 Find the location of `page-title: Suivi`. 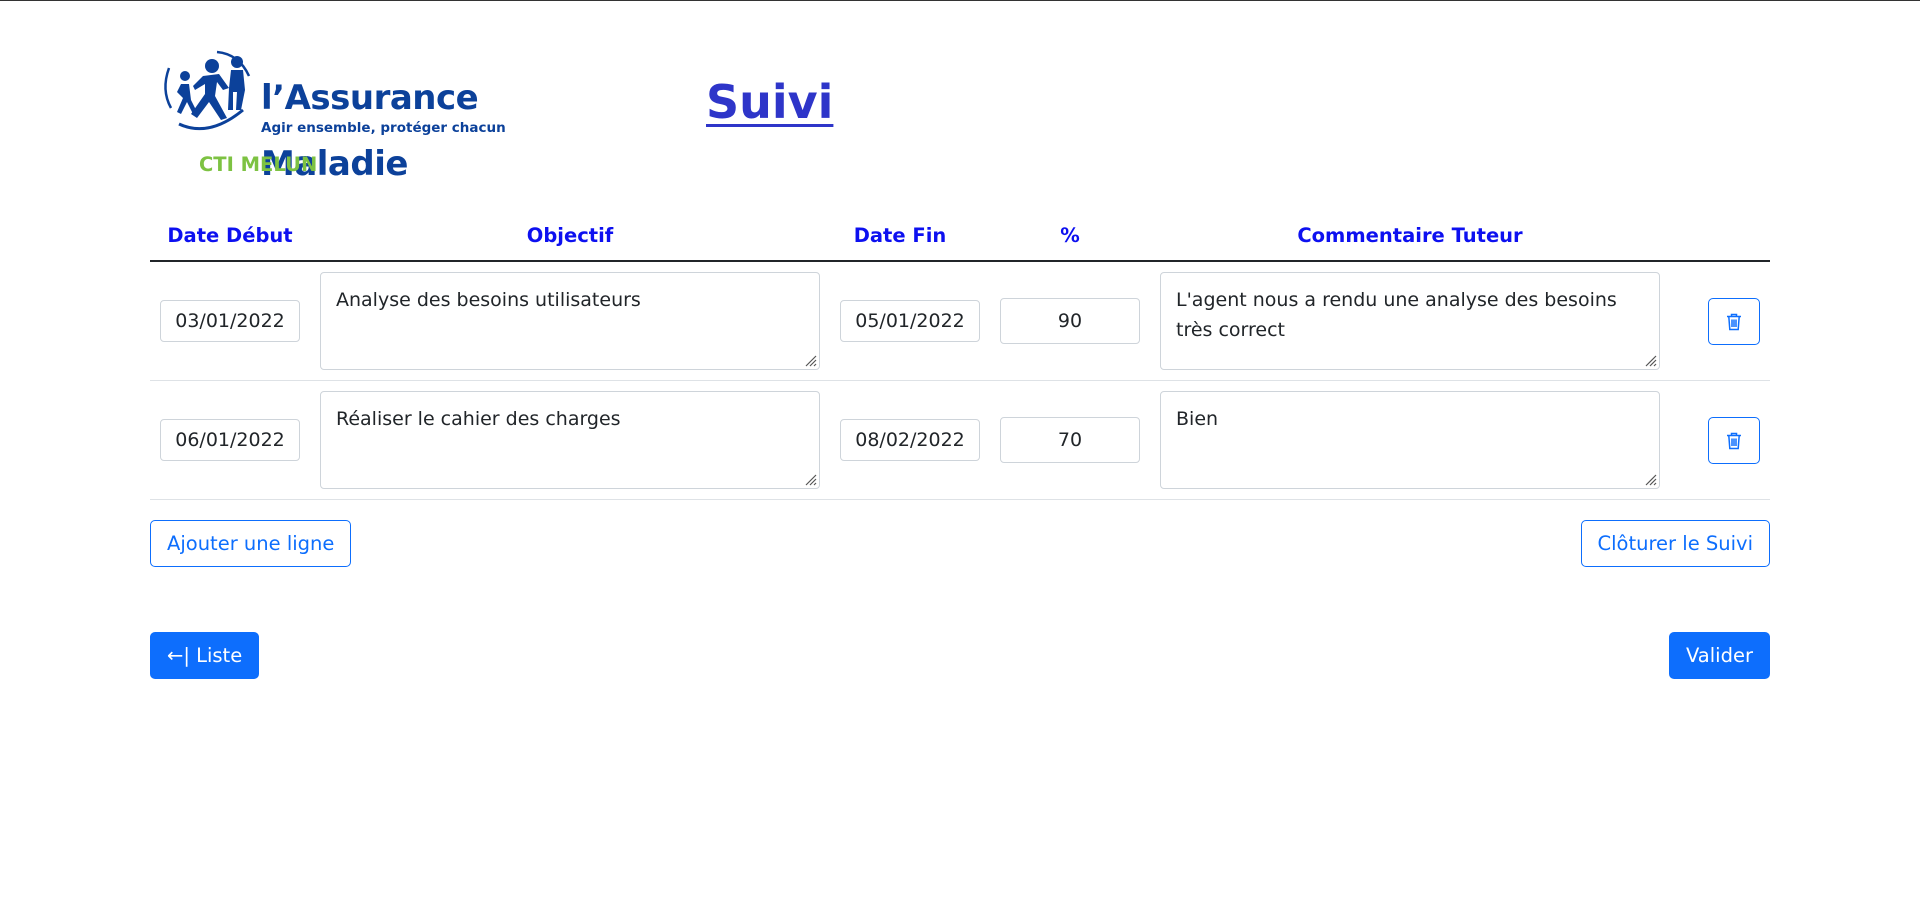

page-title: Suivi is located at coordinates (769, 102).